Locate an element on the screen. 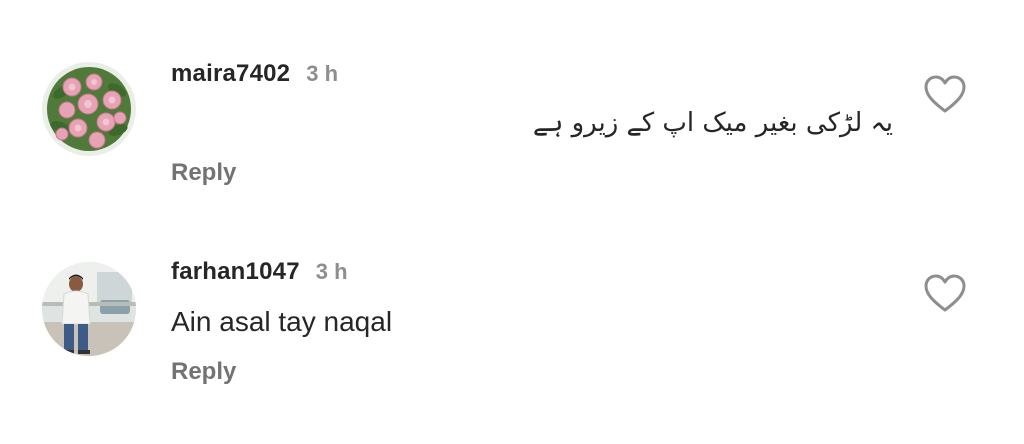 This screenshot has height=444, width=1024. man-portrait-avatar-image is located at coordinates (89, 309).